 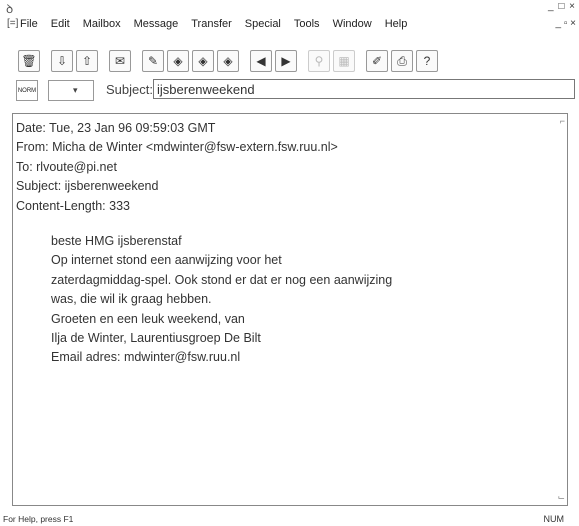 What do you see at coordinates (120, 61) in the screenshot?
I see `envelope-icon: ✉` at bounding box center [120, 61].